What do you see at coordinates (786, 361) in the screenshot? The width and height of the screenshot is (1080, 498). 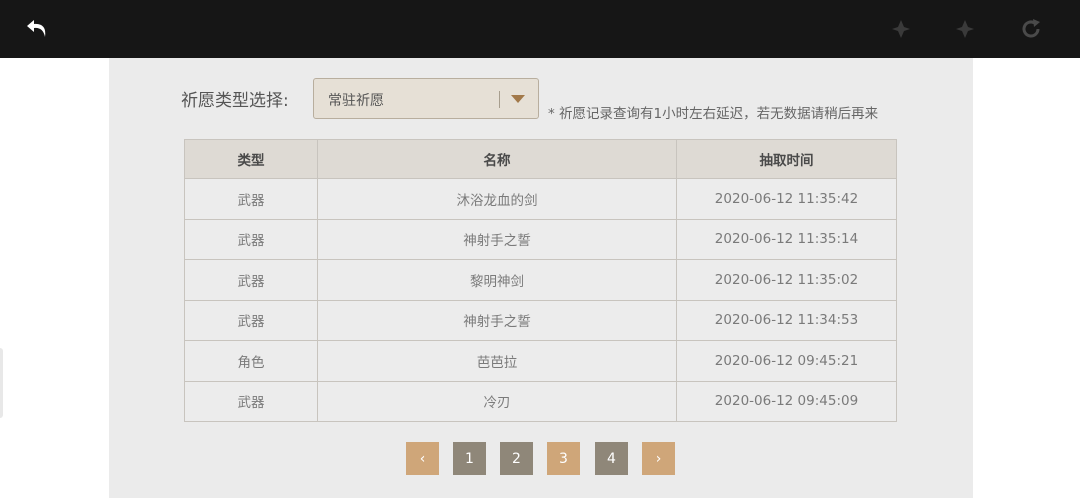 I see `cell-time: 2020-06-12 09:45:21` at bounding box center [786, 361].